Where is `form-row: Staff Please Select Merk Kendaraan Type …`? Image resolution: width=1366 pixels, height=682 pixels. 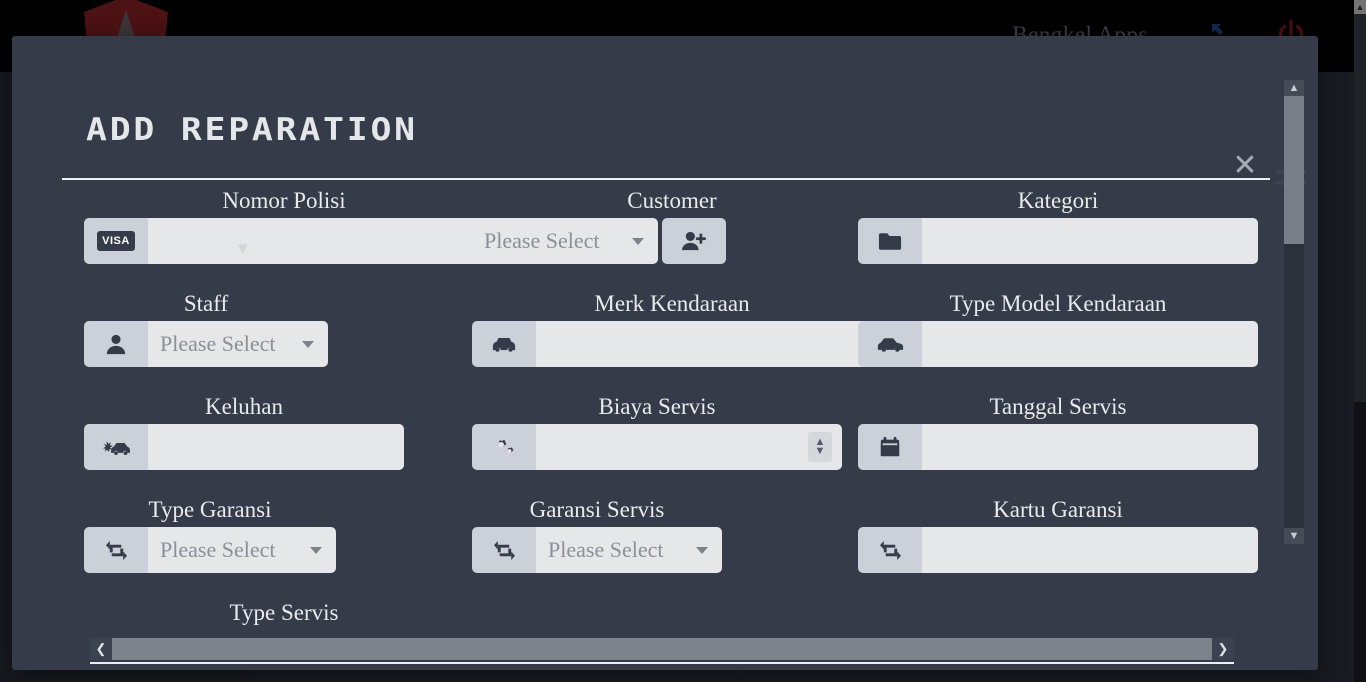 form-row: Staff Please Select Merk Kendaraan Type … is located at coordinates (635, 342).